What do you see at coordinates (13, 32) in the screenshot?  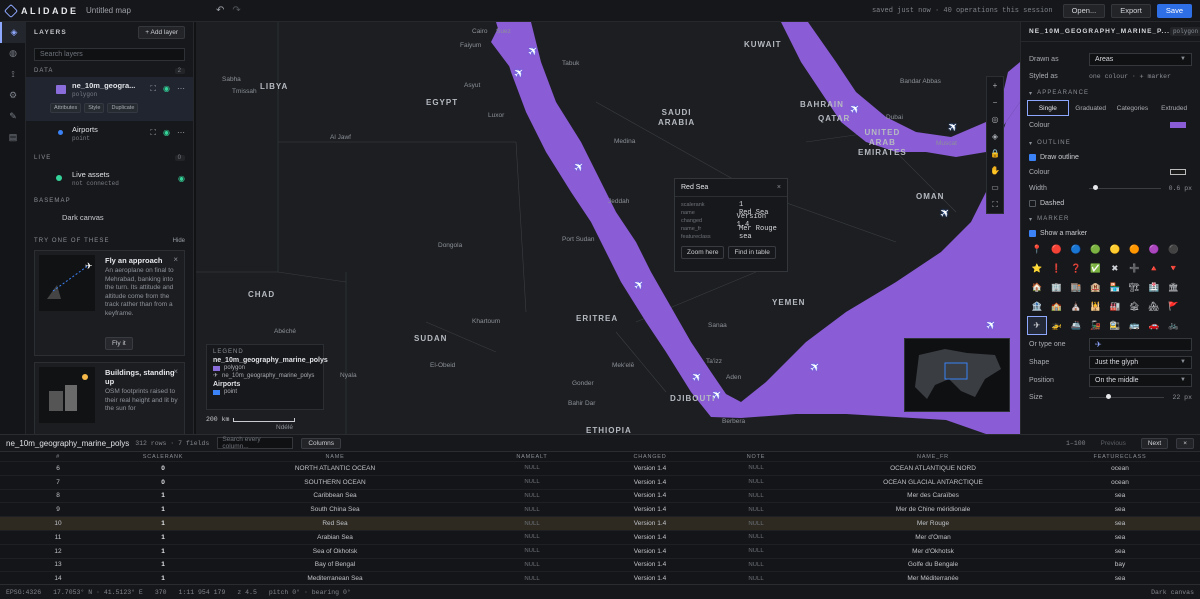 I see `layers-icon: ◈` at bounding box center [13, 32].